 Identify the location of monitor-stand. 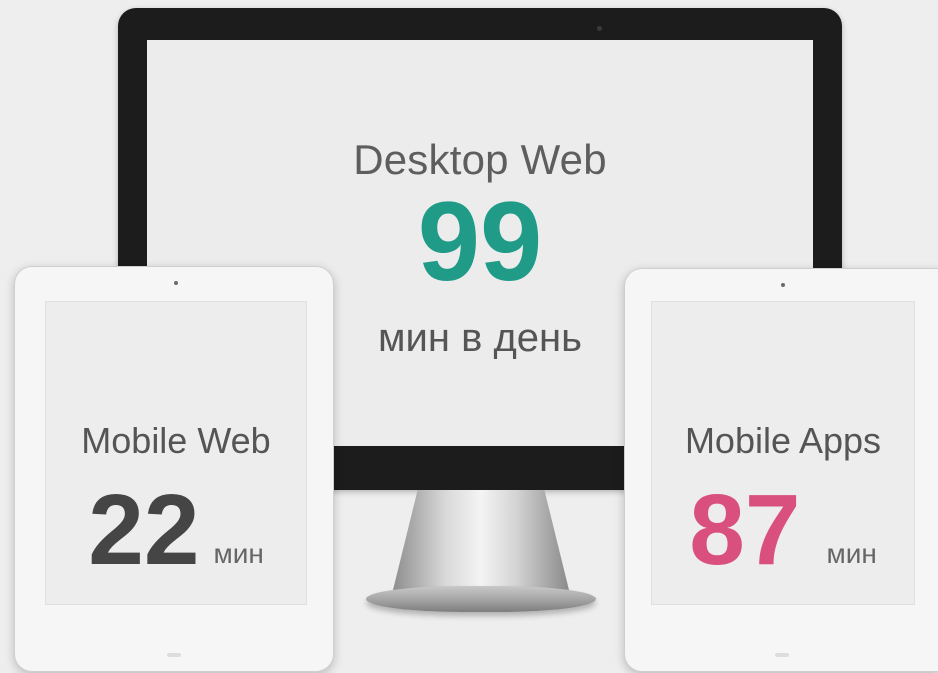
(481, 540).